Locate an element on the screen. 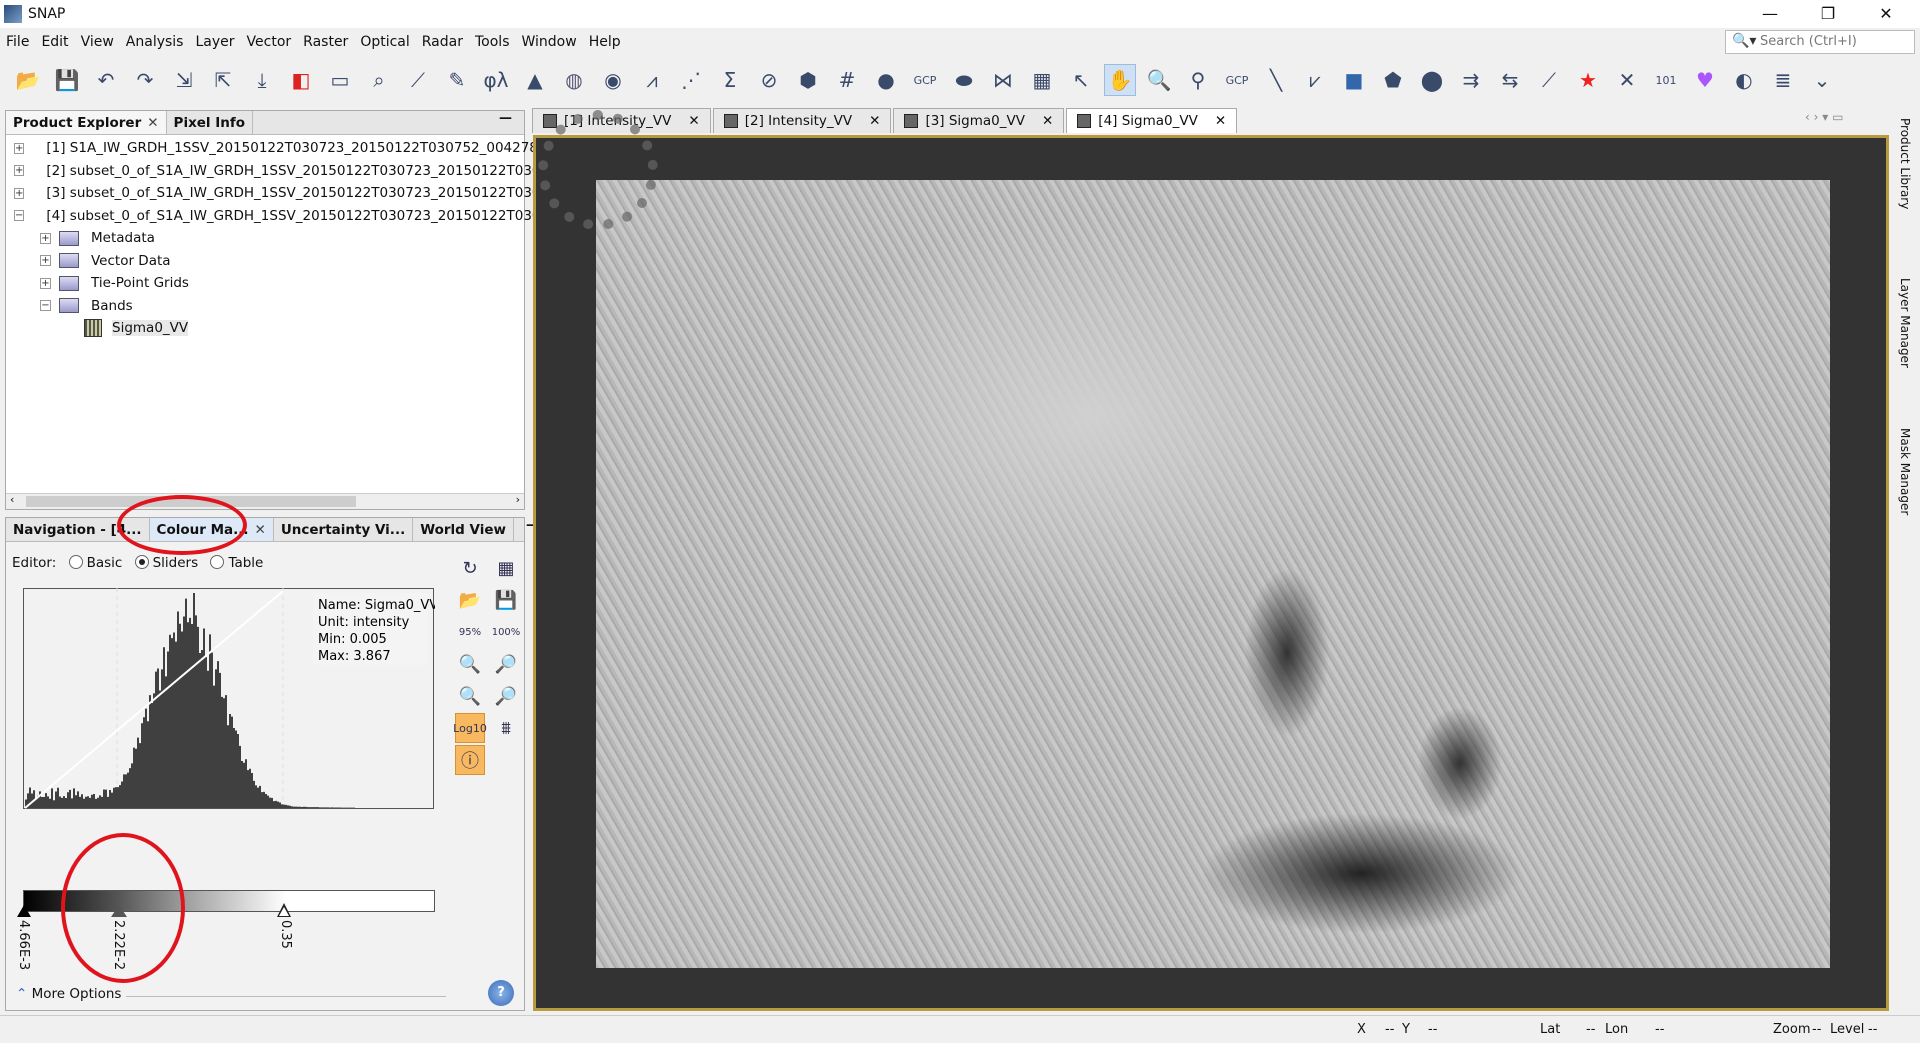  search-input: 🔍▾ Search (Ctrl+I) is located at coordinates (1820, 42).